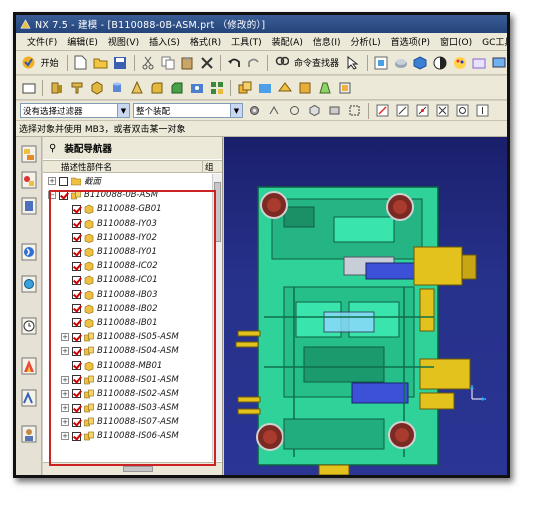  What do you see at coordinates (400, 62) in the screenshot?
I see `render-style-icon` at bounding box center [400, 62].